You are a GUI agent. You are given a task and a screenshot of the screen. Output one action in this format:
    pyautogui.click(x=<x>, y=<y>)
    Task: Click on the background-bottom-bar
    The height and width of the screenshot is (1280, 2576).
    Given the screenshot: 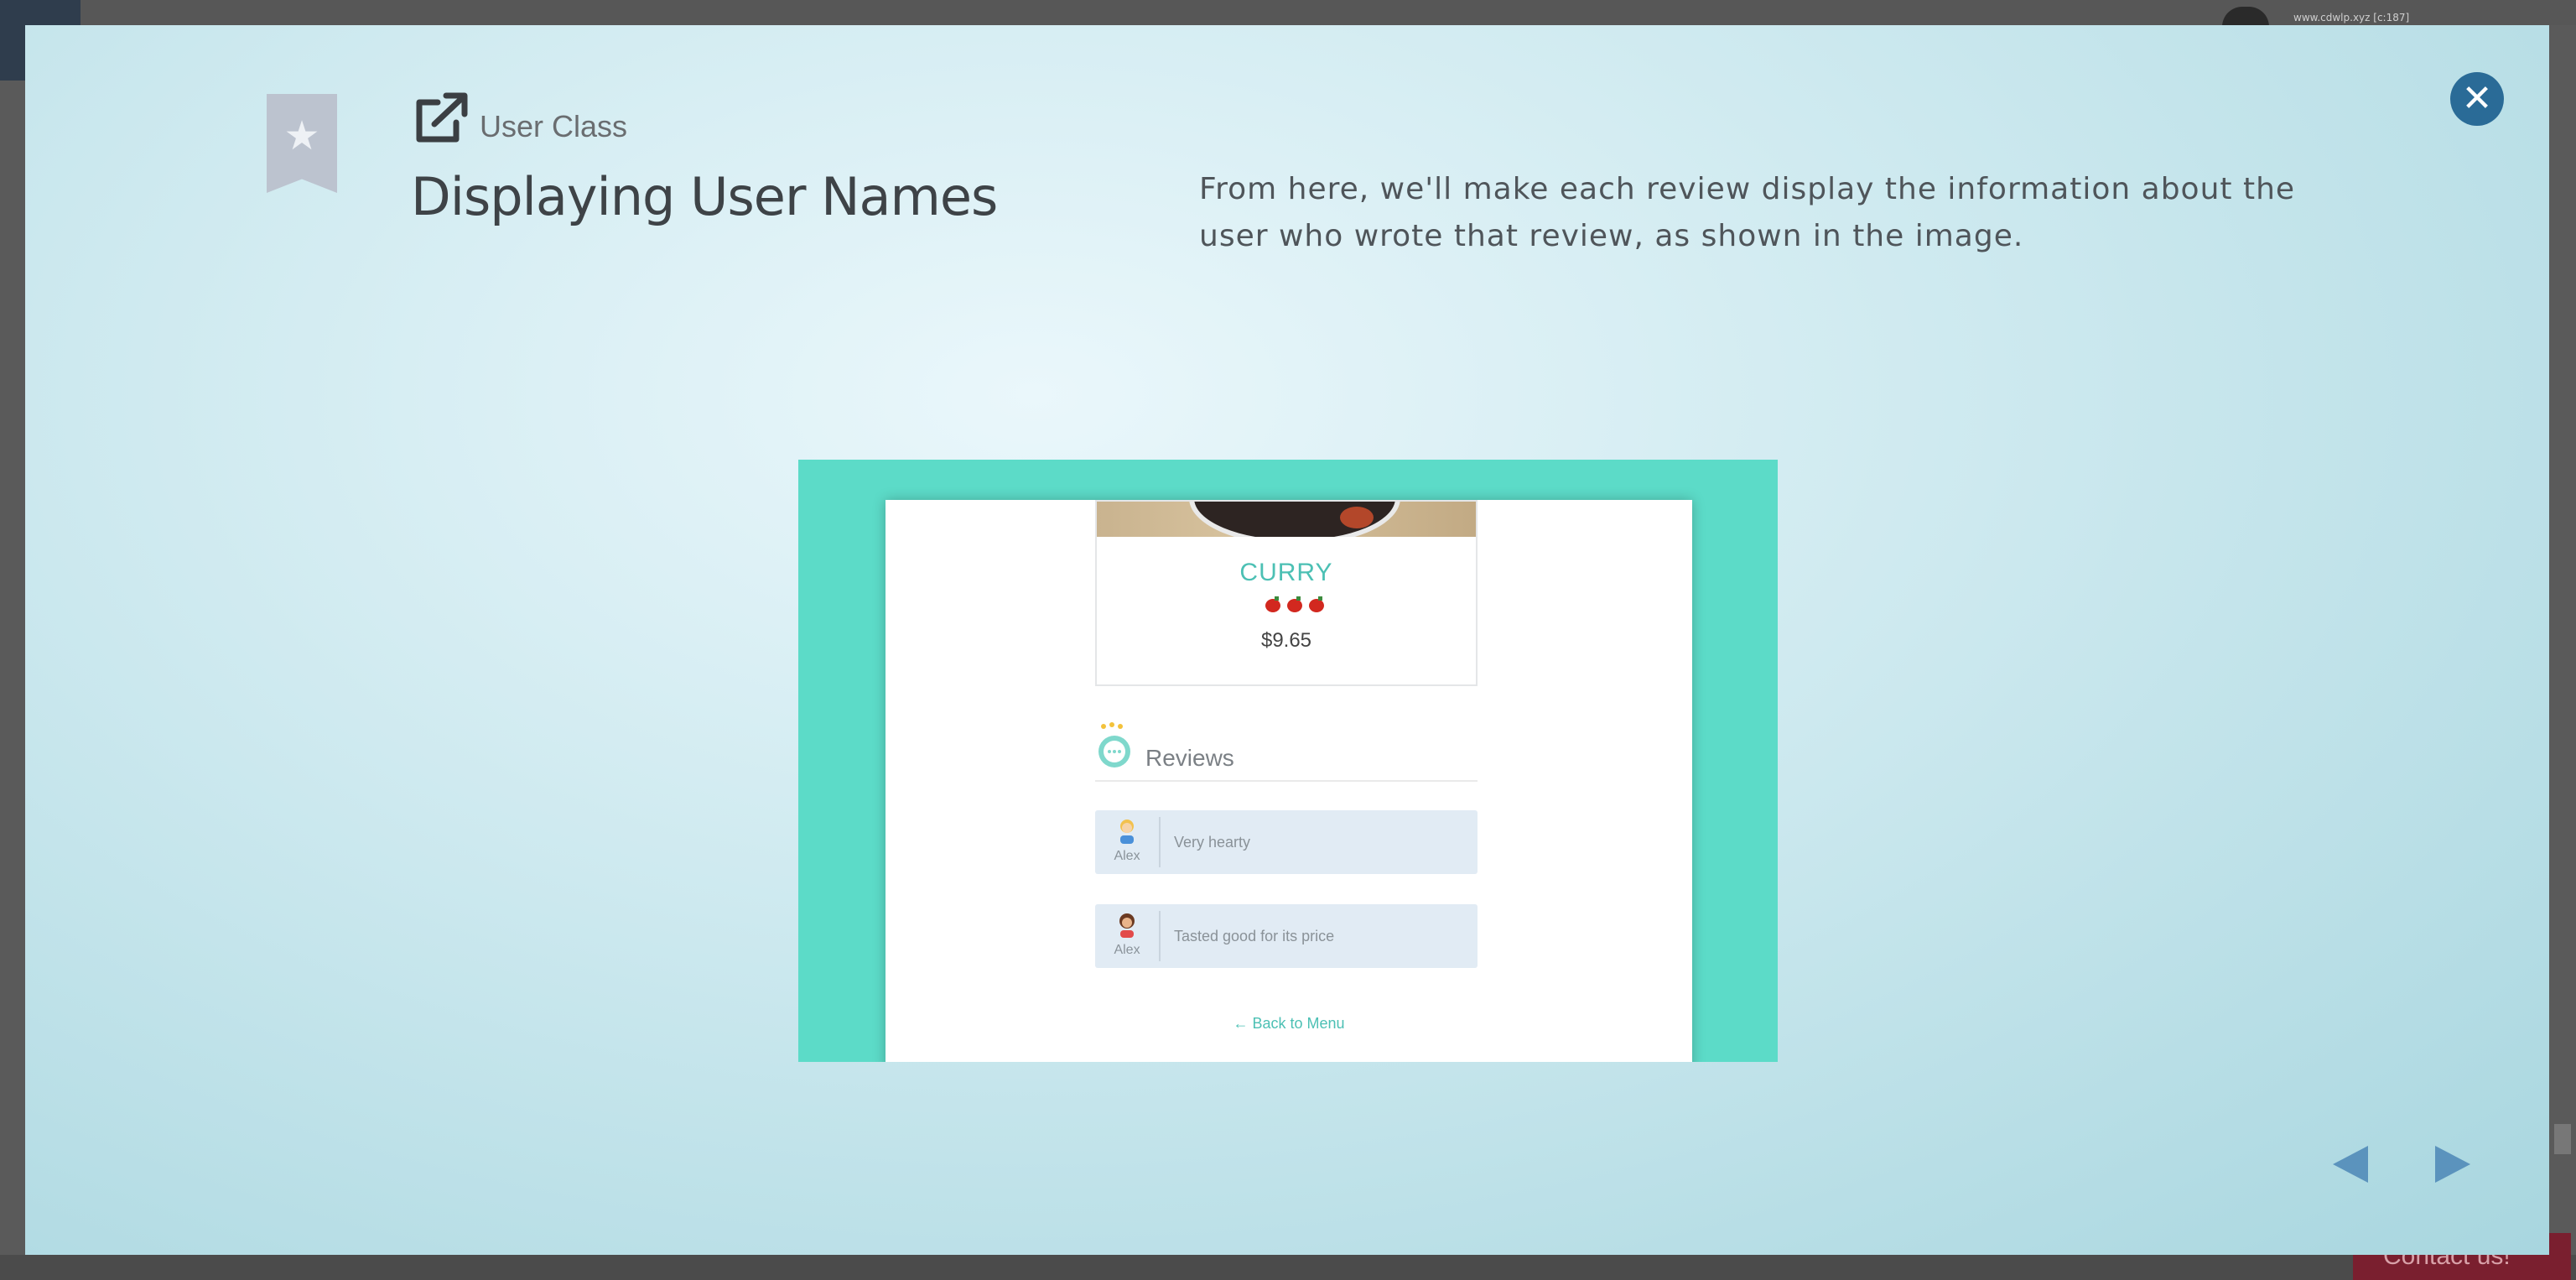 What is the action you would take?
    pyautogui.click(x=1288, y=1267)
    